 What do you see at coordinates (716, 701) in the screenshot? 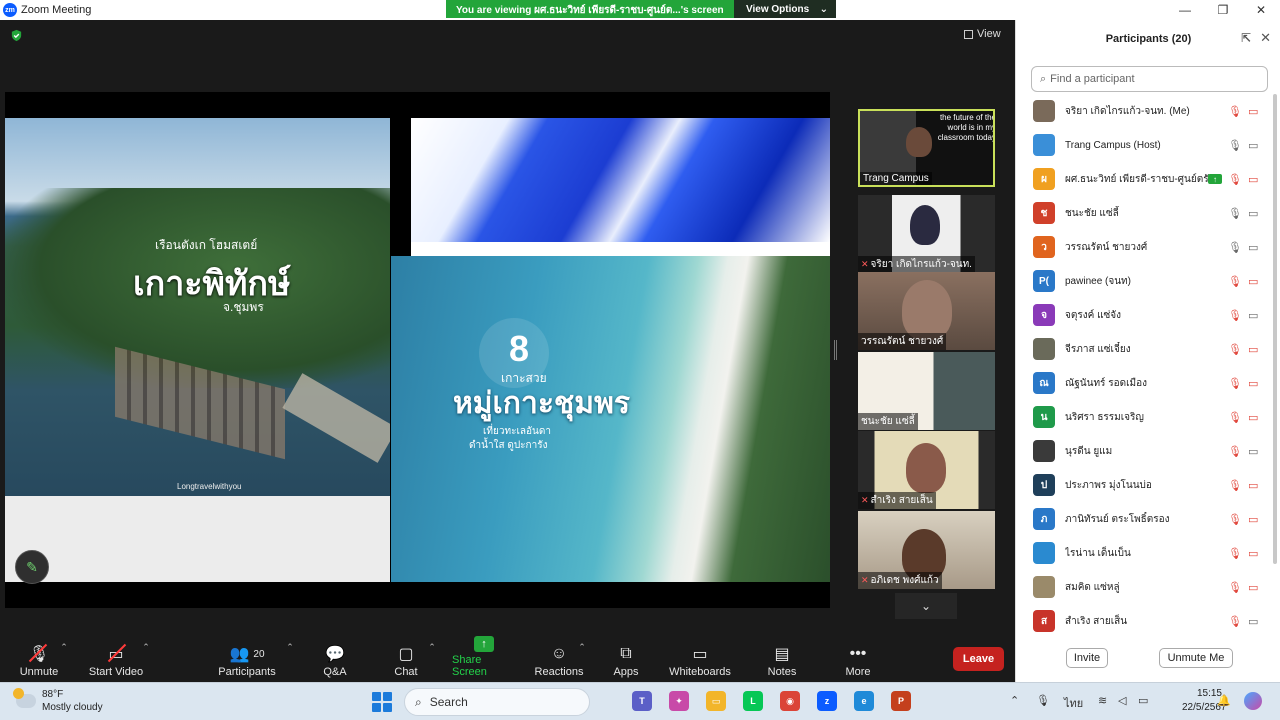
I see `file-explorer-icon: ▭` at bounding box center [716, 701].